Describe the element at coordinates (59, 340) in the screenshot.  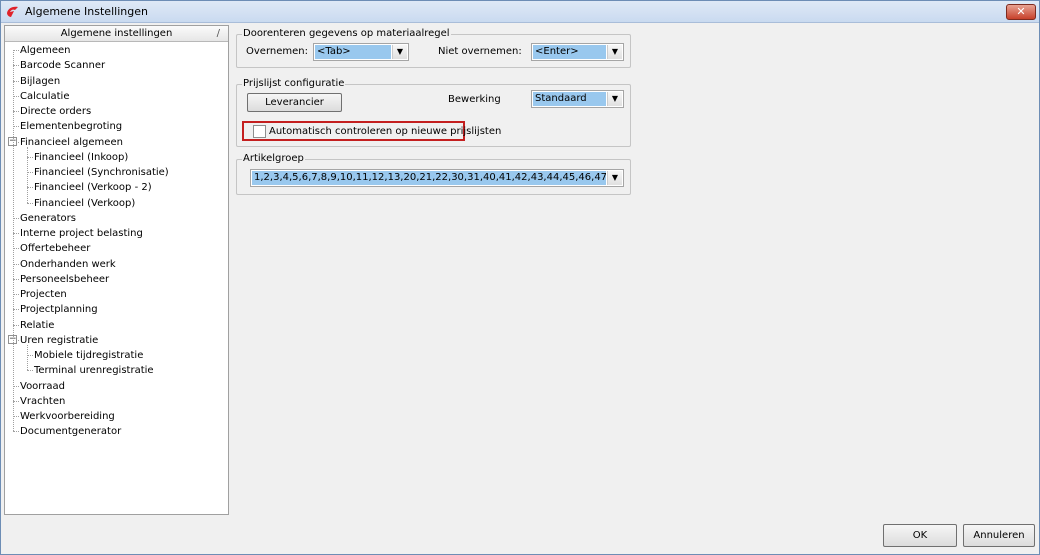
I see `tree-item: Uren registratie` at that location.